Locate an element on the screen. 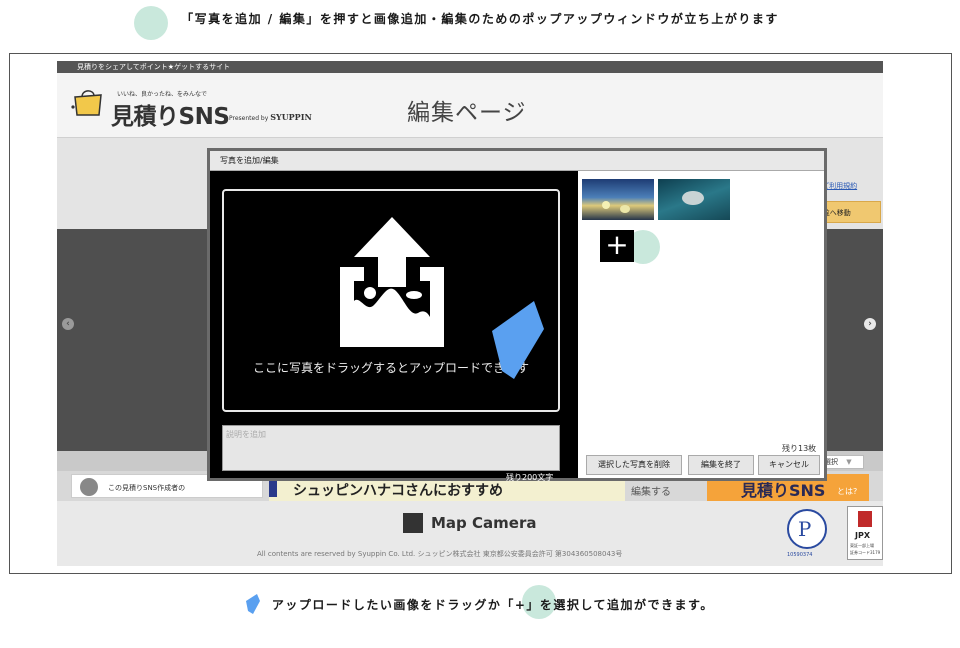 The width and height of the screenshot is (960, 648). modal-title: 写真を追加/編集 is located at coordinates (517, 161).